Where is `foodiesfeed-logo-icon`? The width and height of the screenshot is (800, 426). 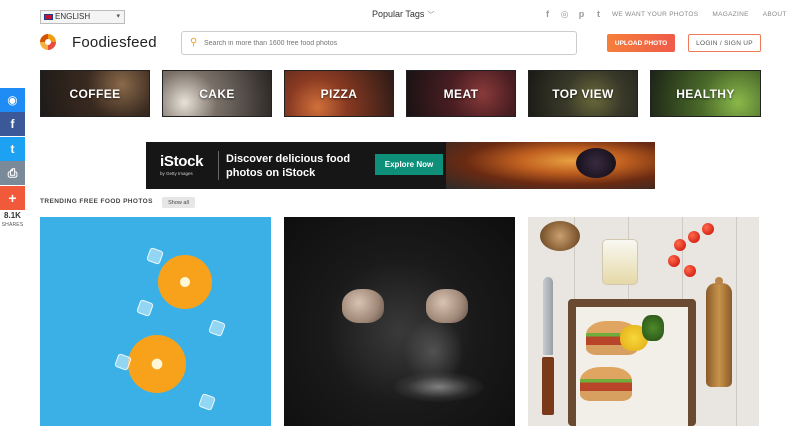 foodiesfeed-logo-icon is located at coordinates (48, 42).